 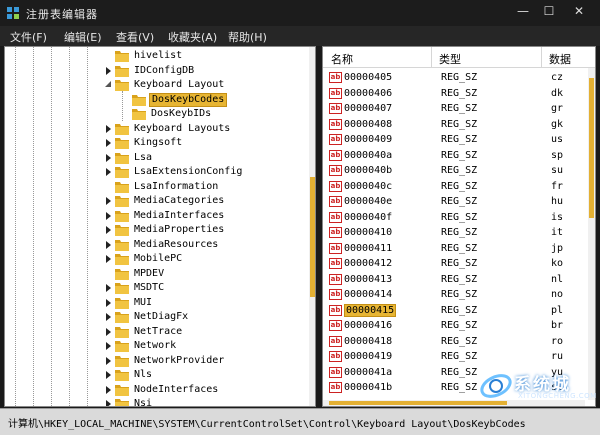 What do you see at coordinates (368, 108) in the screenshot?
I see `value-name: 00000407` at bounding box center [368, 108].